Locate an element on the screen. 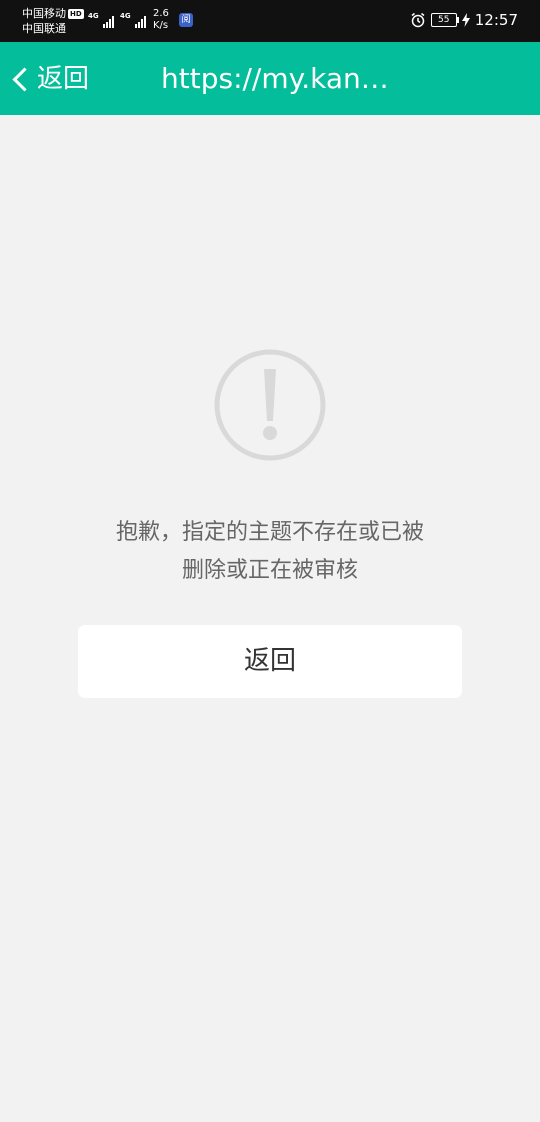 The height and width of the screenshot is (1122, 540). clock: 12:57 is located at coordinates (496, 20).